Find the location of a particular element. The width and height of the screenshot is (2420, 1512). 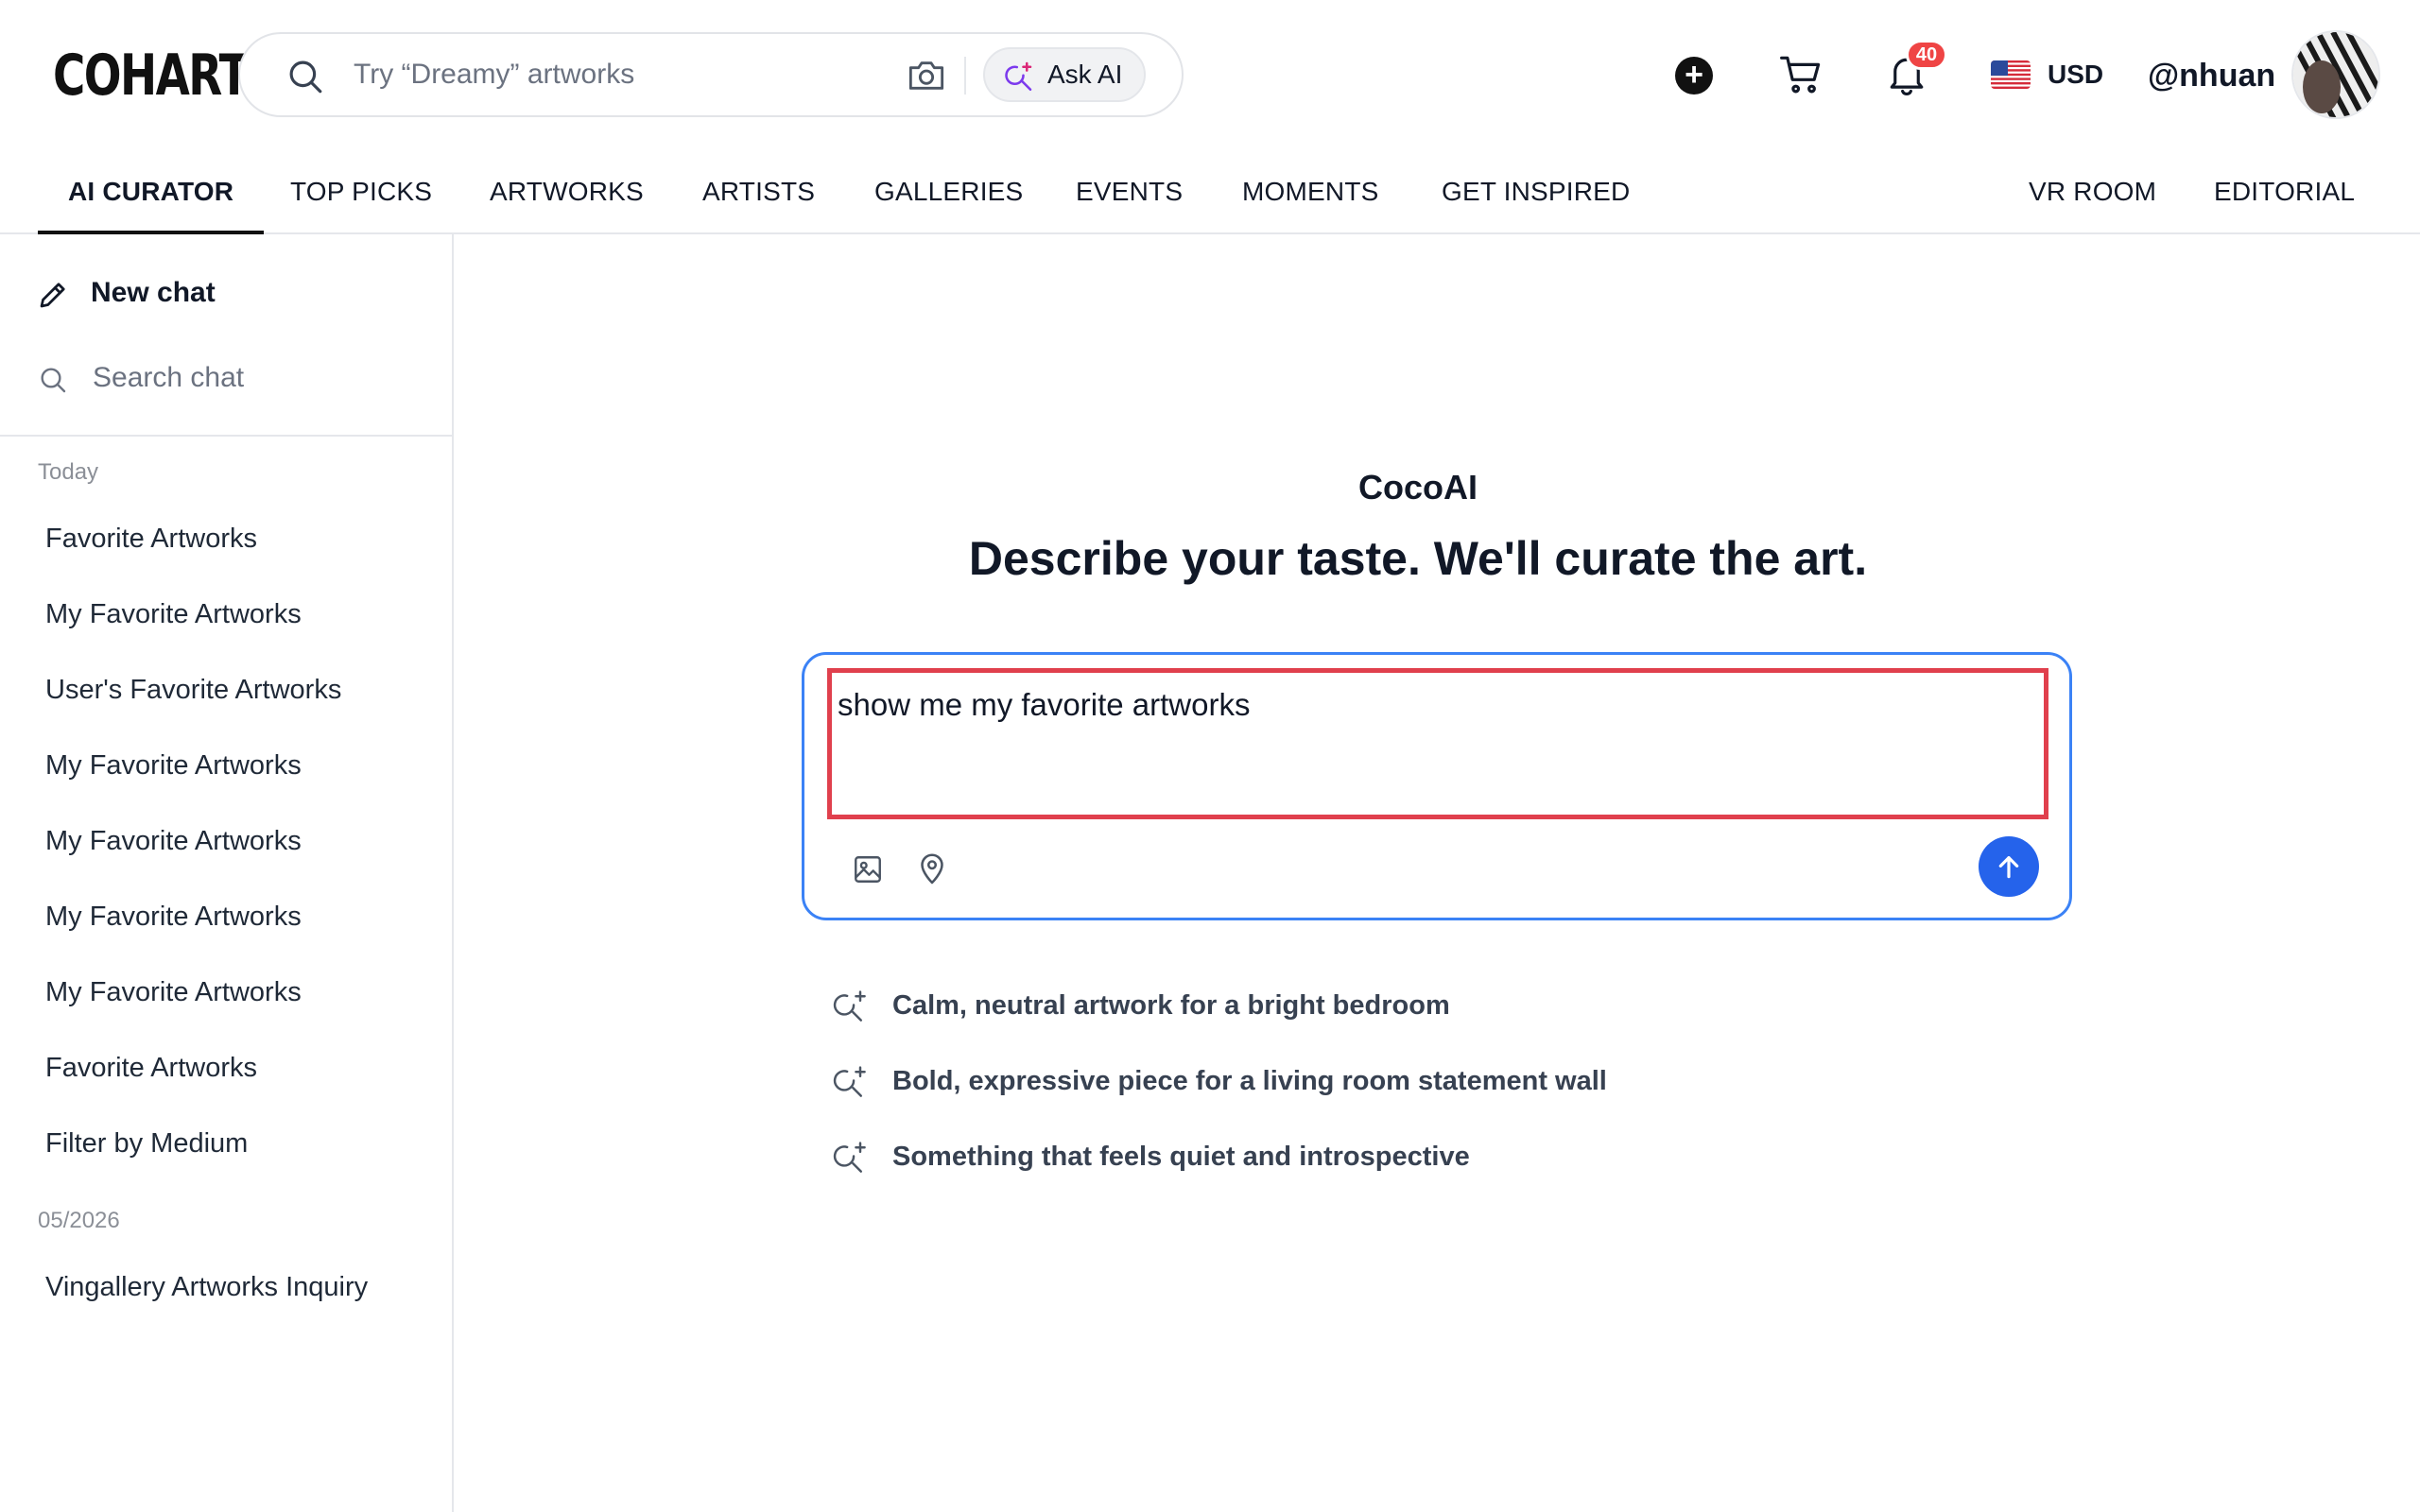

chat-message-input: show me my favorite artworks is located at coordinates (1438, 743).